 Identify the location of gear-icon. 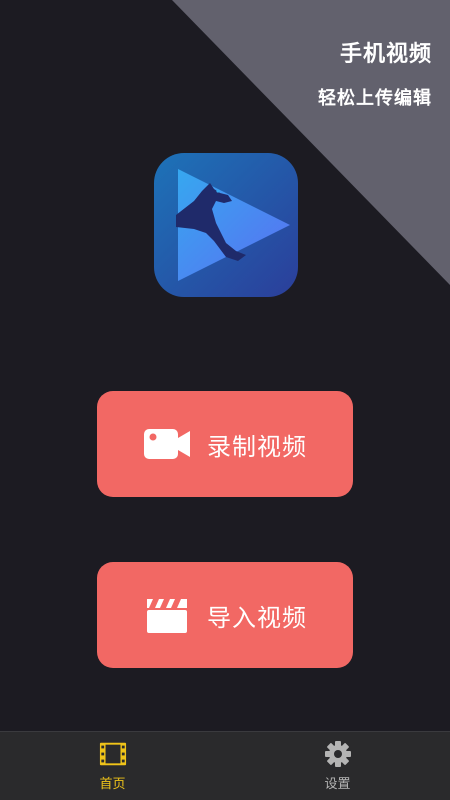
(338, 754).